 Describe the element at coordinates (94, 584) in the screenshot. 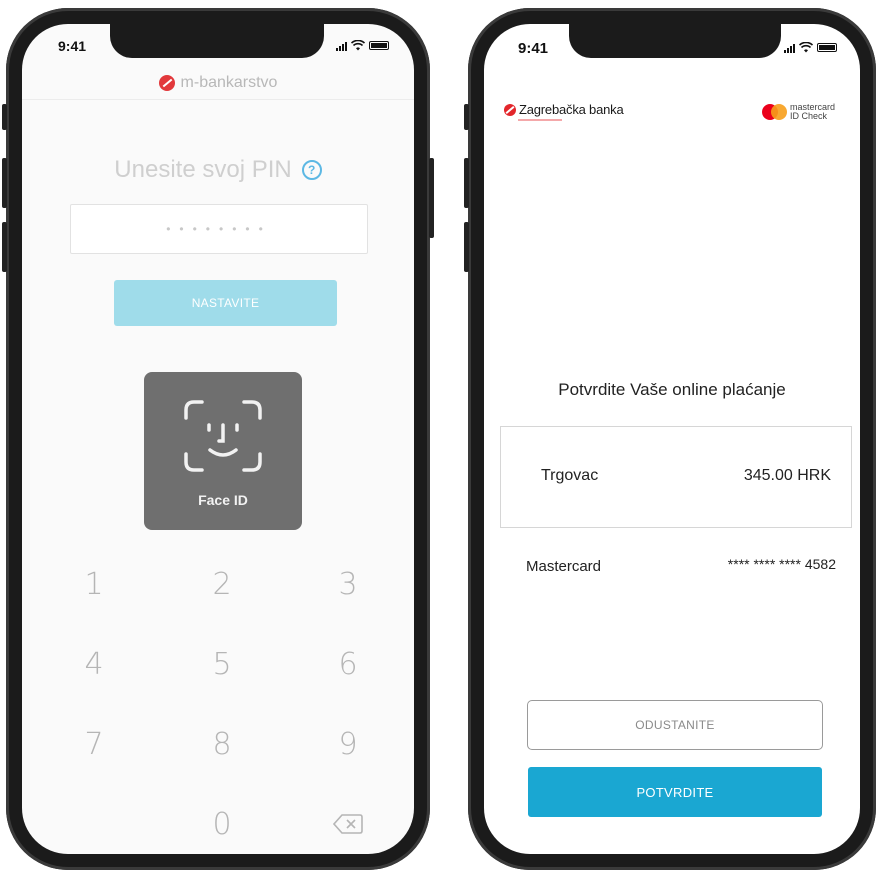

I see `key-1: 1` at that location.